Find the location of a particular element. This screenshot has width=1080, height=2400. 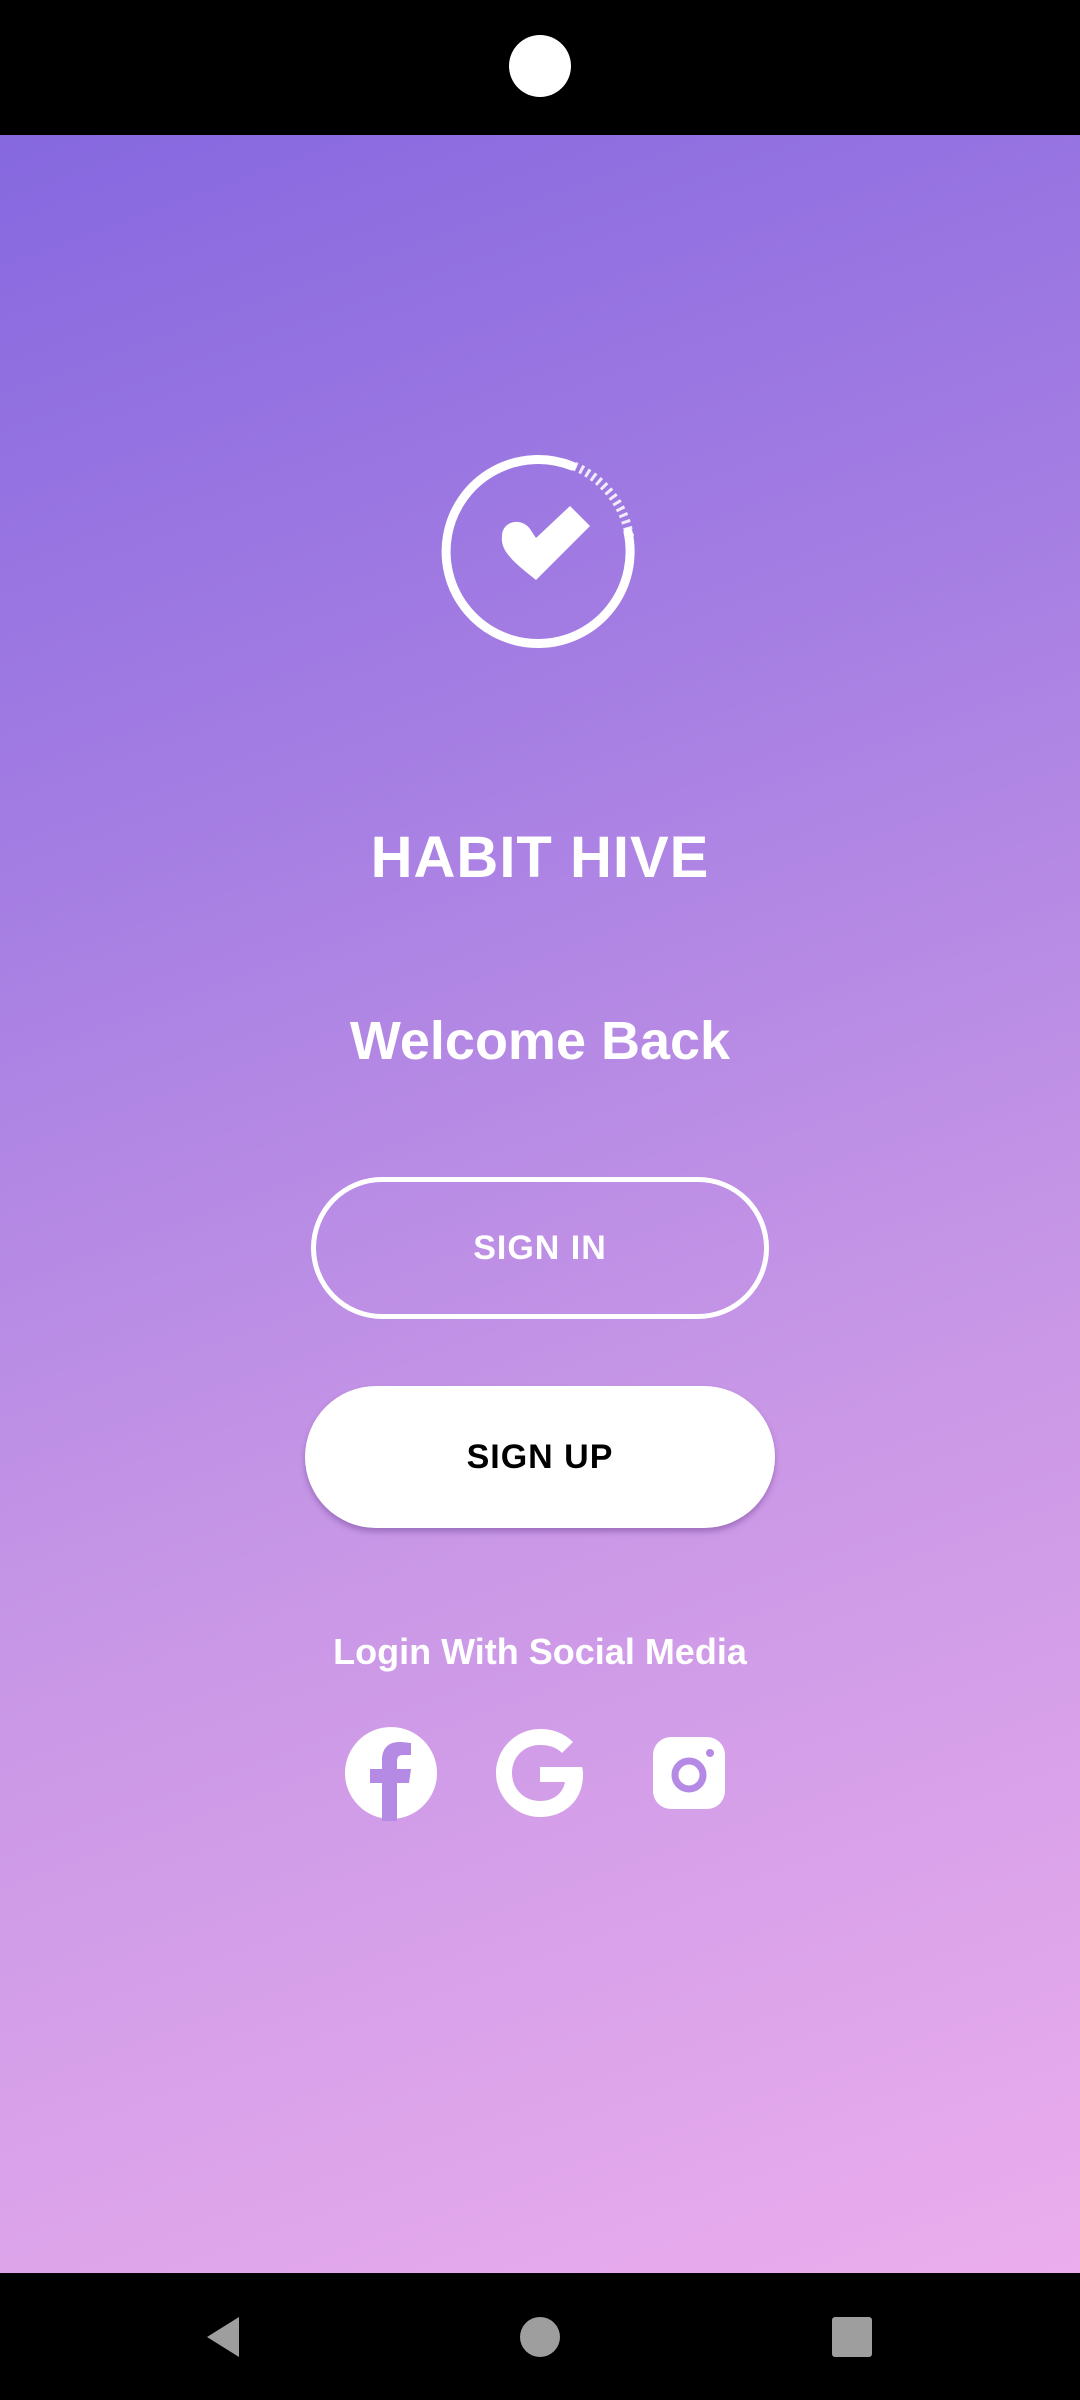

google-icon is located at coordinates (540, 1773).